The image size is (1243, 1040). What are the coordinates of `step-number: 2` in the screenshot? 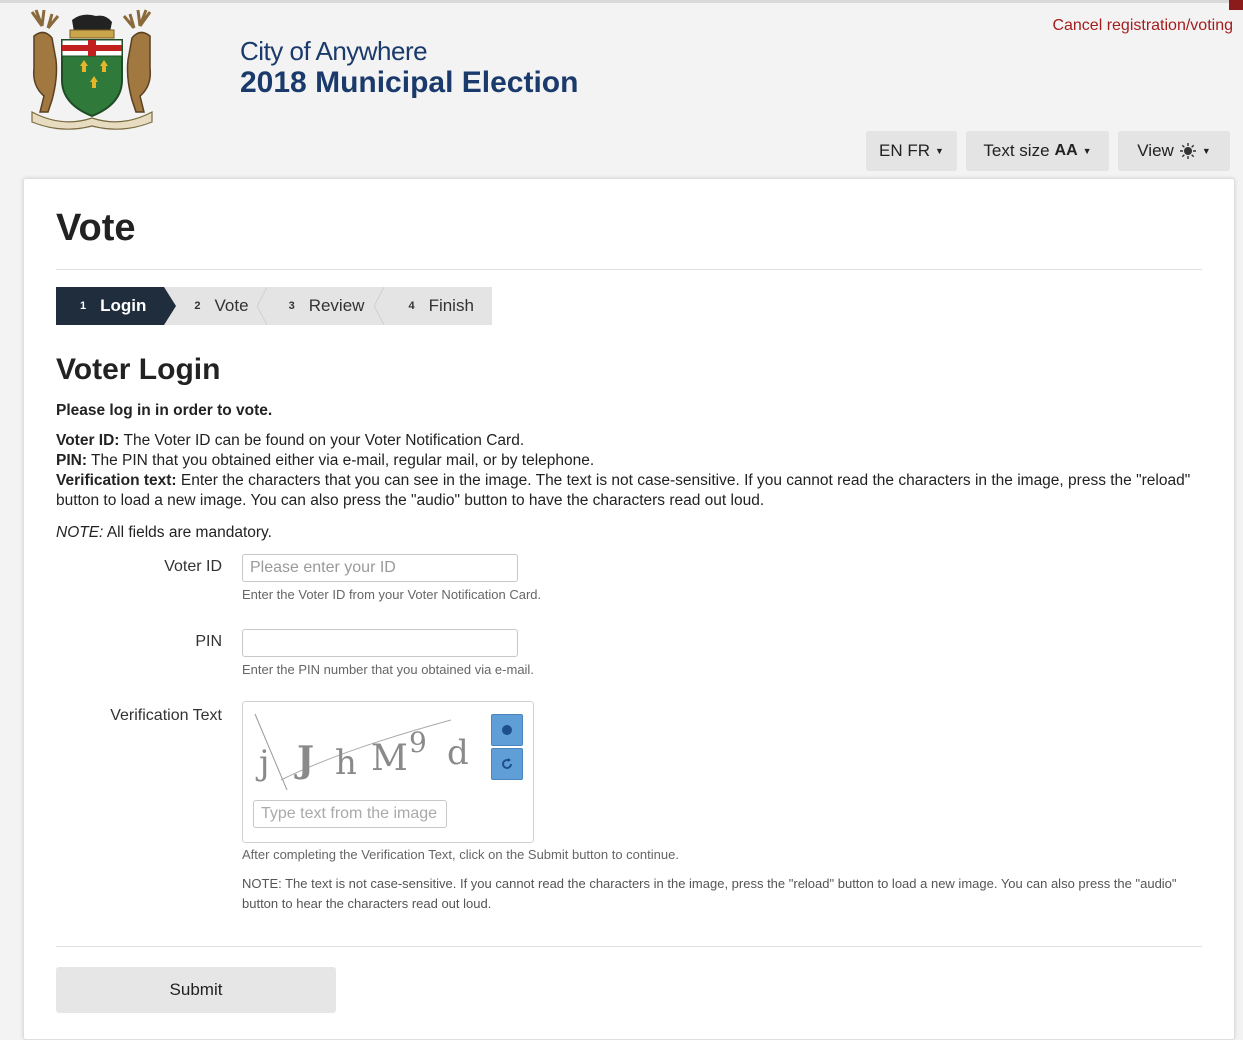 It's located at (197, 306).